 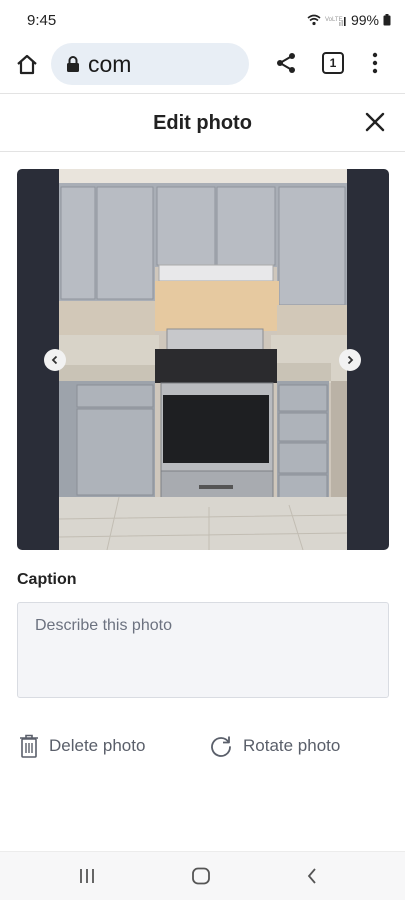 I want to click on browser-toolbar: com 1, so click(x=202, y=68).